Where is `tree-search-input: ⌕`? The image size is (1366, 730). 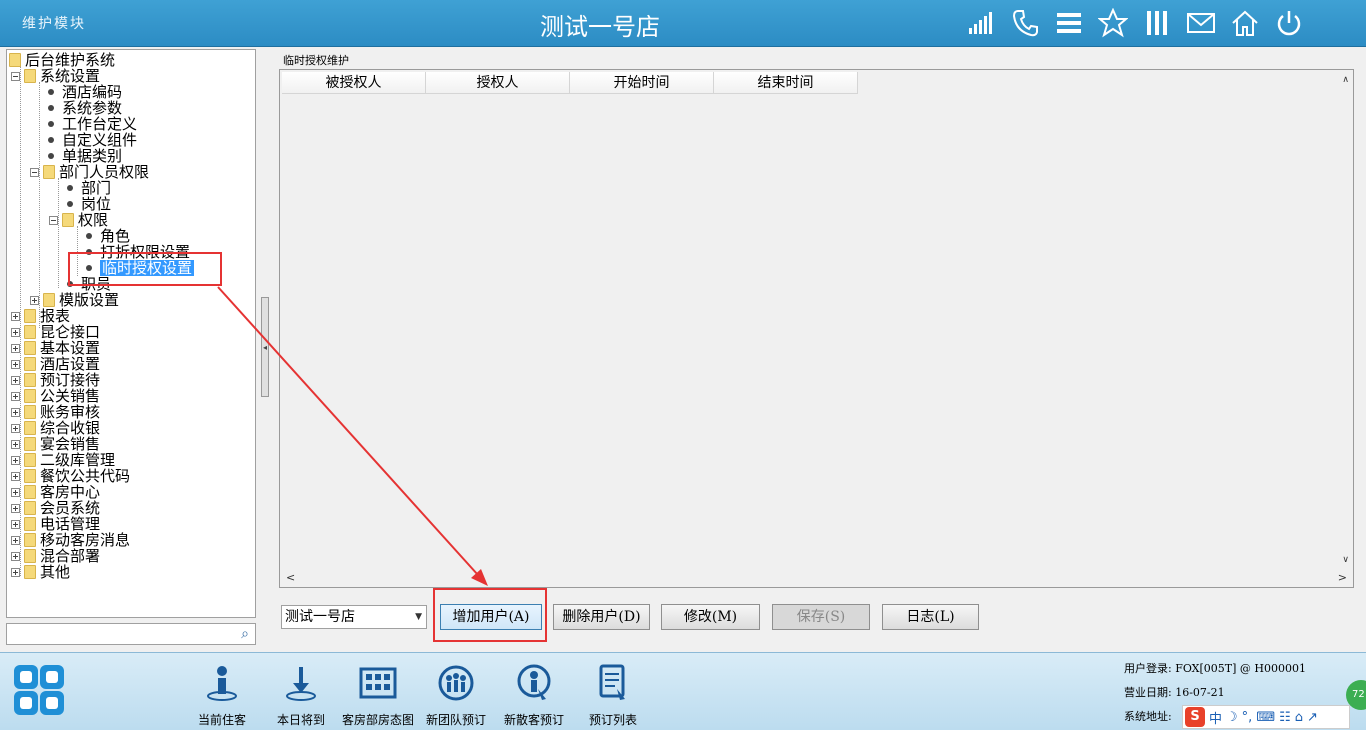
tree-search-input: ⌕ is located at coordinates (131, 634).